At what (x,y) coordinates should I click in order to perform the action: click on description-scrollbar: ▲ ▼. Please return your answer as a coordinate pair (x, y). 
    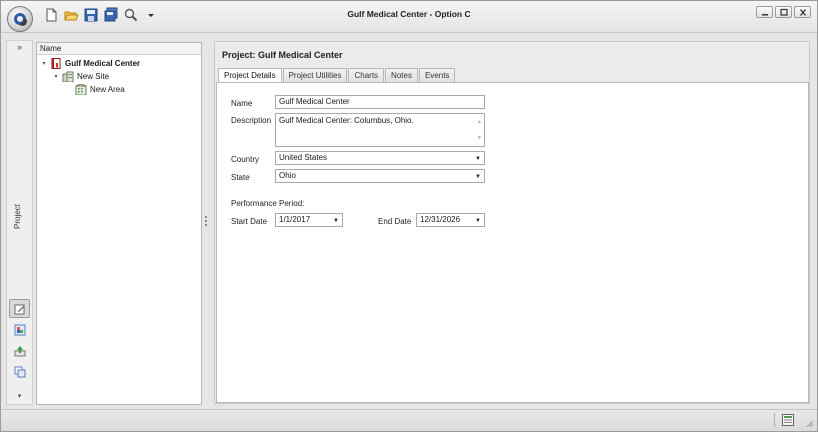
    Looking at the image, I should click on (479, 130).